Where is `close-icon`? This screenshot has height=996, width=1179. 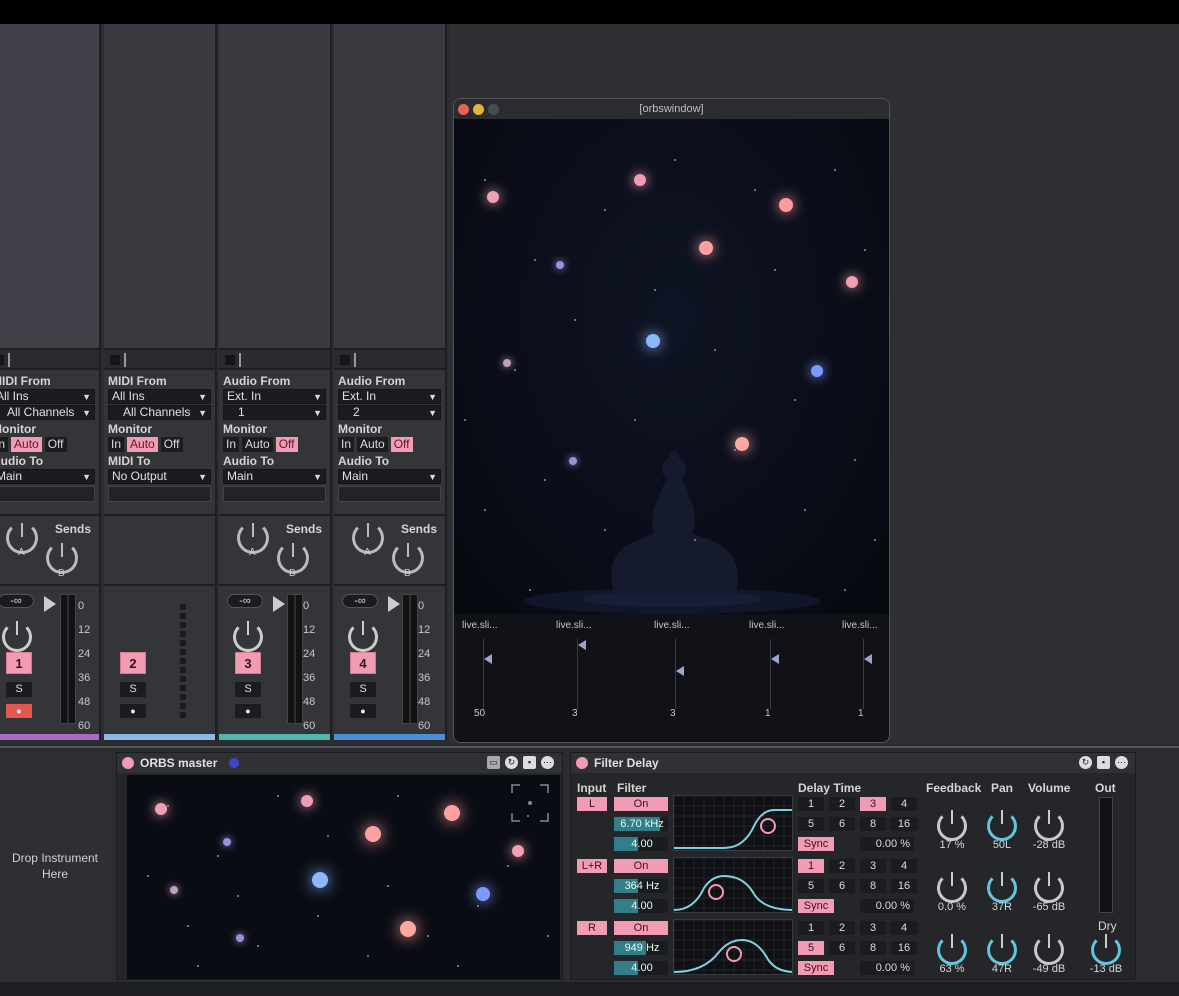 close-icon is located at coordinates (463, 109).